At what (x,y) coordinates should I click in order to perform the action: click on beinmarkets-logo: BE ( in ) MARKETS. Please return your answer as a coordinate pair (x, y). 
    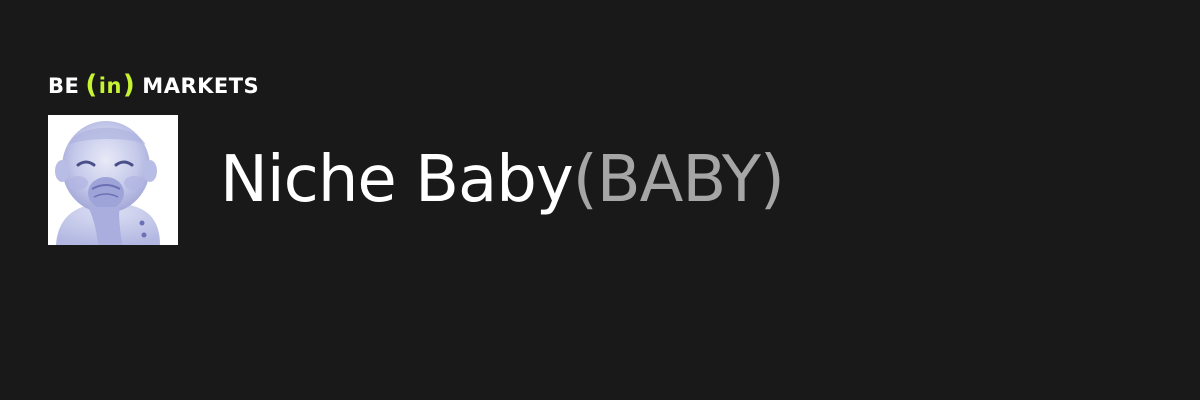
    Looking at the image, I should click on (153, 86).